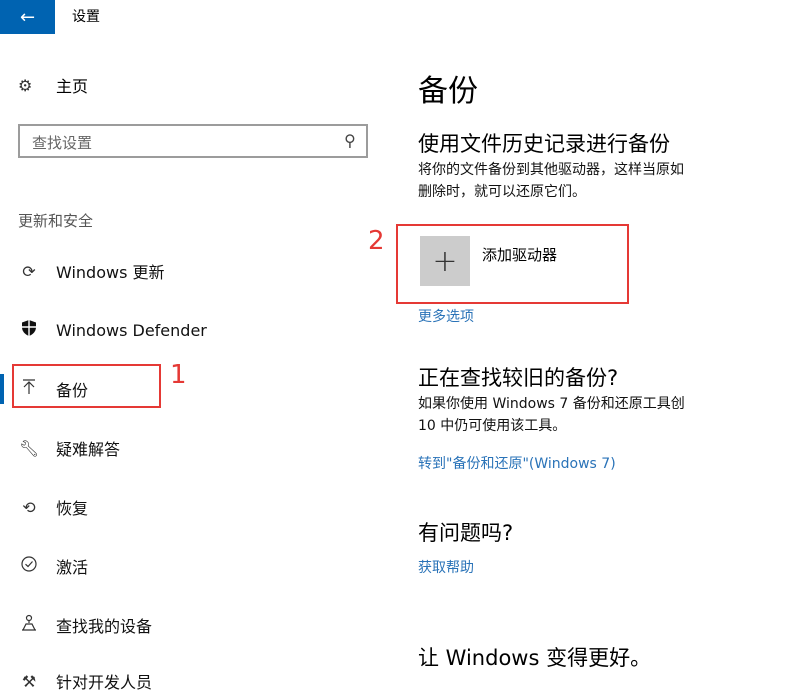 The width and height of the screenshot is (793, 696). I want to click on older-backup-desc-1: 如果你使用 Windows 7 备份和还原工具创, so click(551, 404).